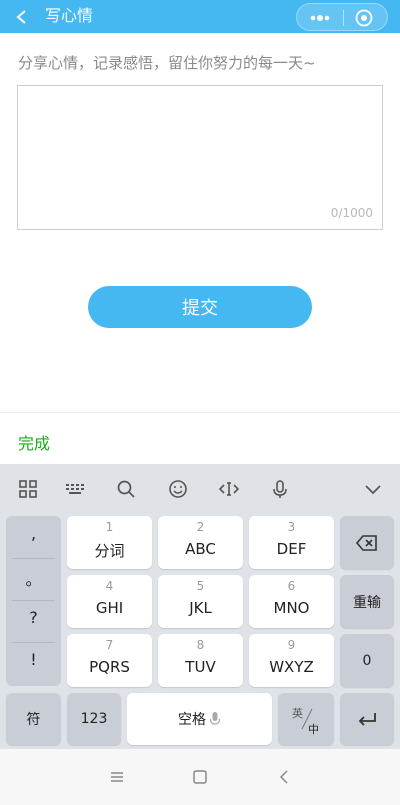  I want to click on backspace-icon, so click(366, 542).